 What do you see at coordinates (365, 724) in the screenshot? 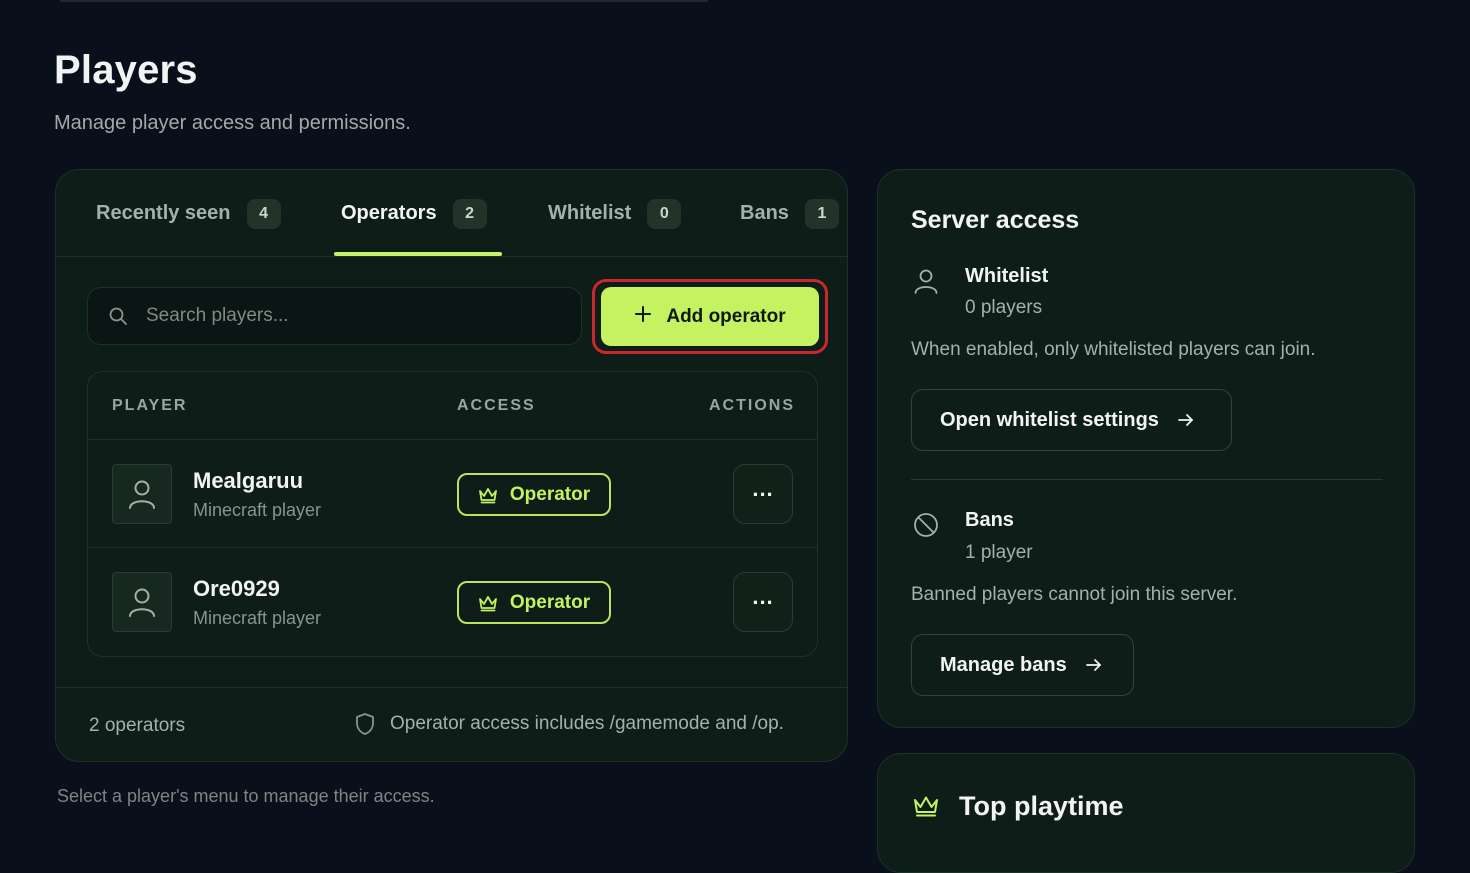
I see `shield-icon` at bounding box center [365, 724].